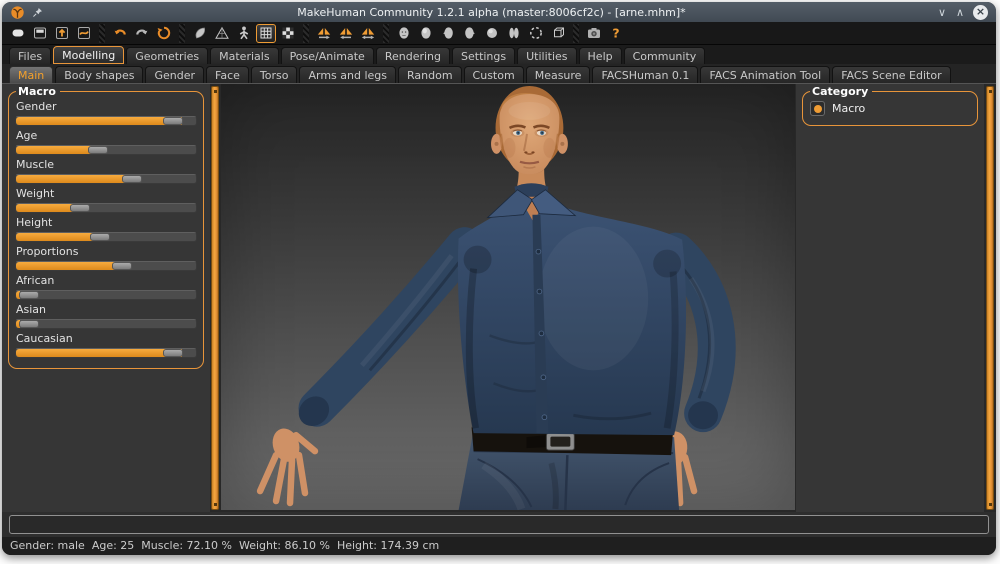  I want to click on tab-utilities: Utilities, so click(547, 55).